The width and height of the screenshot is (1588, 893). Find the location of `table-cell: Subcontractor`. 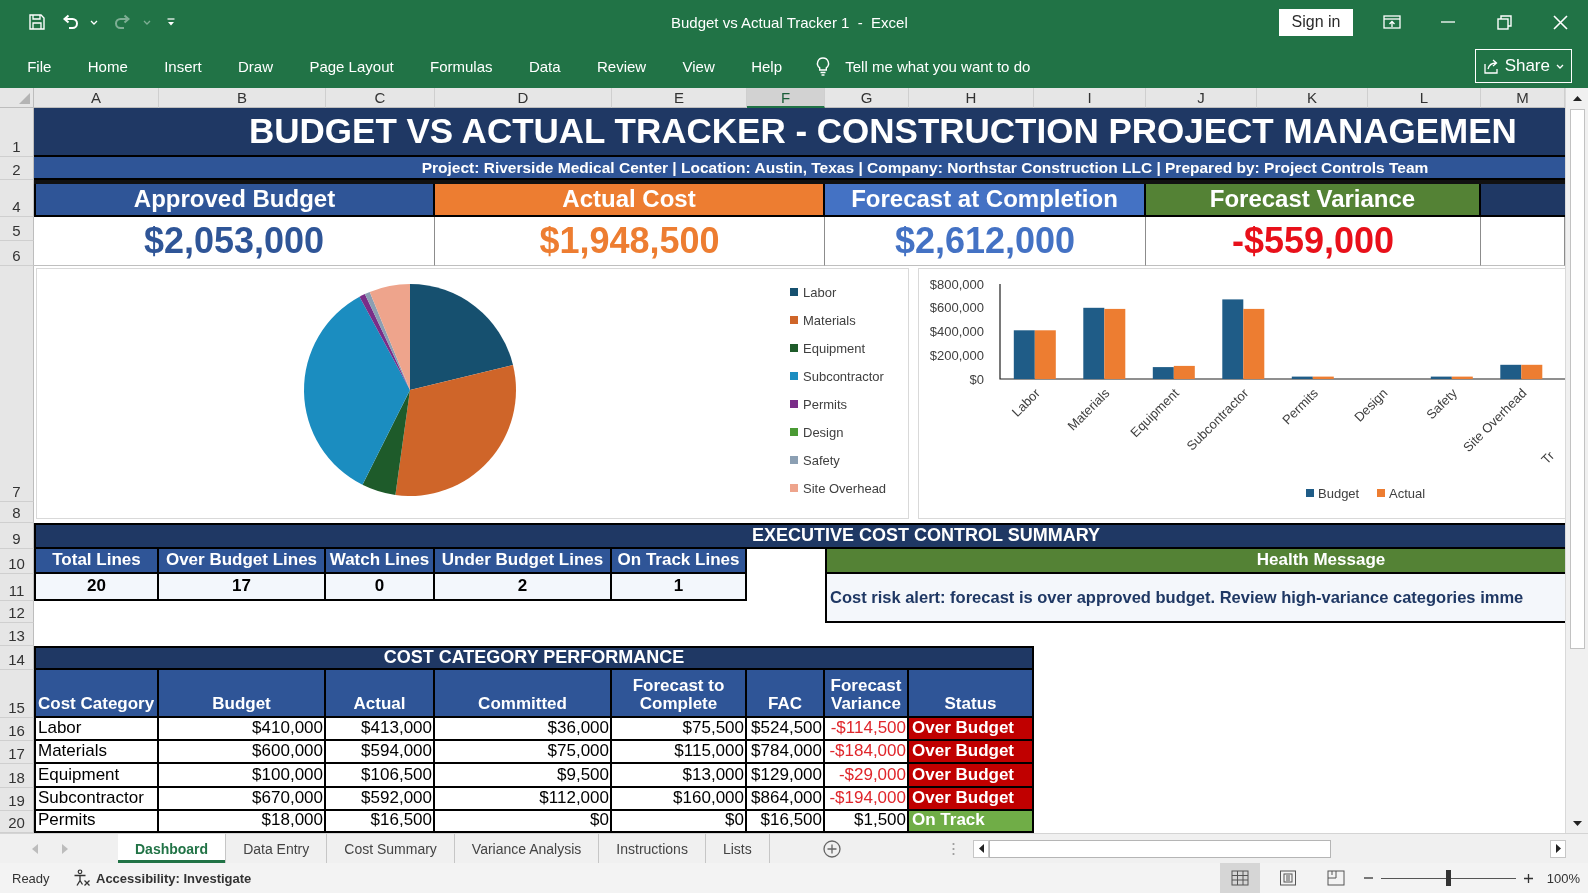

table-cell: Subcontractor is located at coordinates (96, 799).